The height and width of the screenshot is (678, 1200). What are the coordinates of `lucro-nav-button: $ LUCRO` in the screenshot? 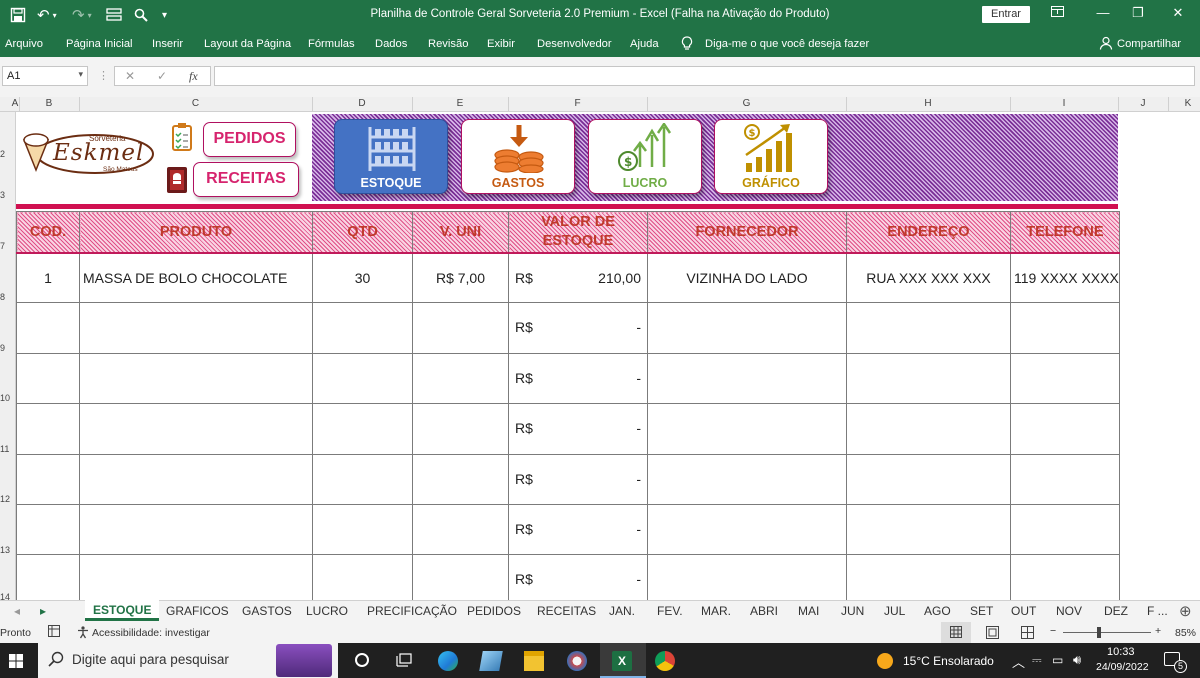 It's located at (645, 156).